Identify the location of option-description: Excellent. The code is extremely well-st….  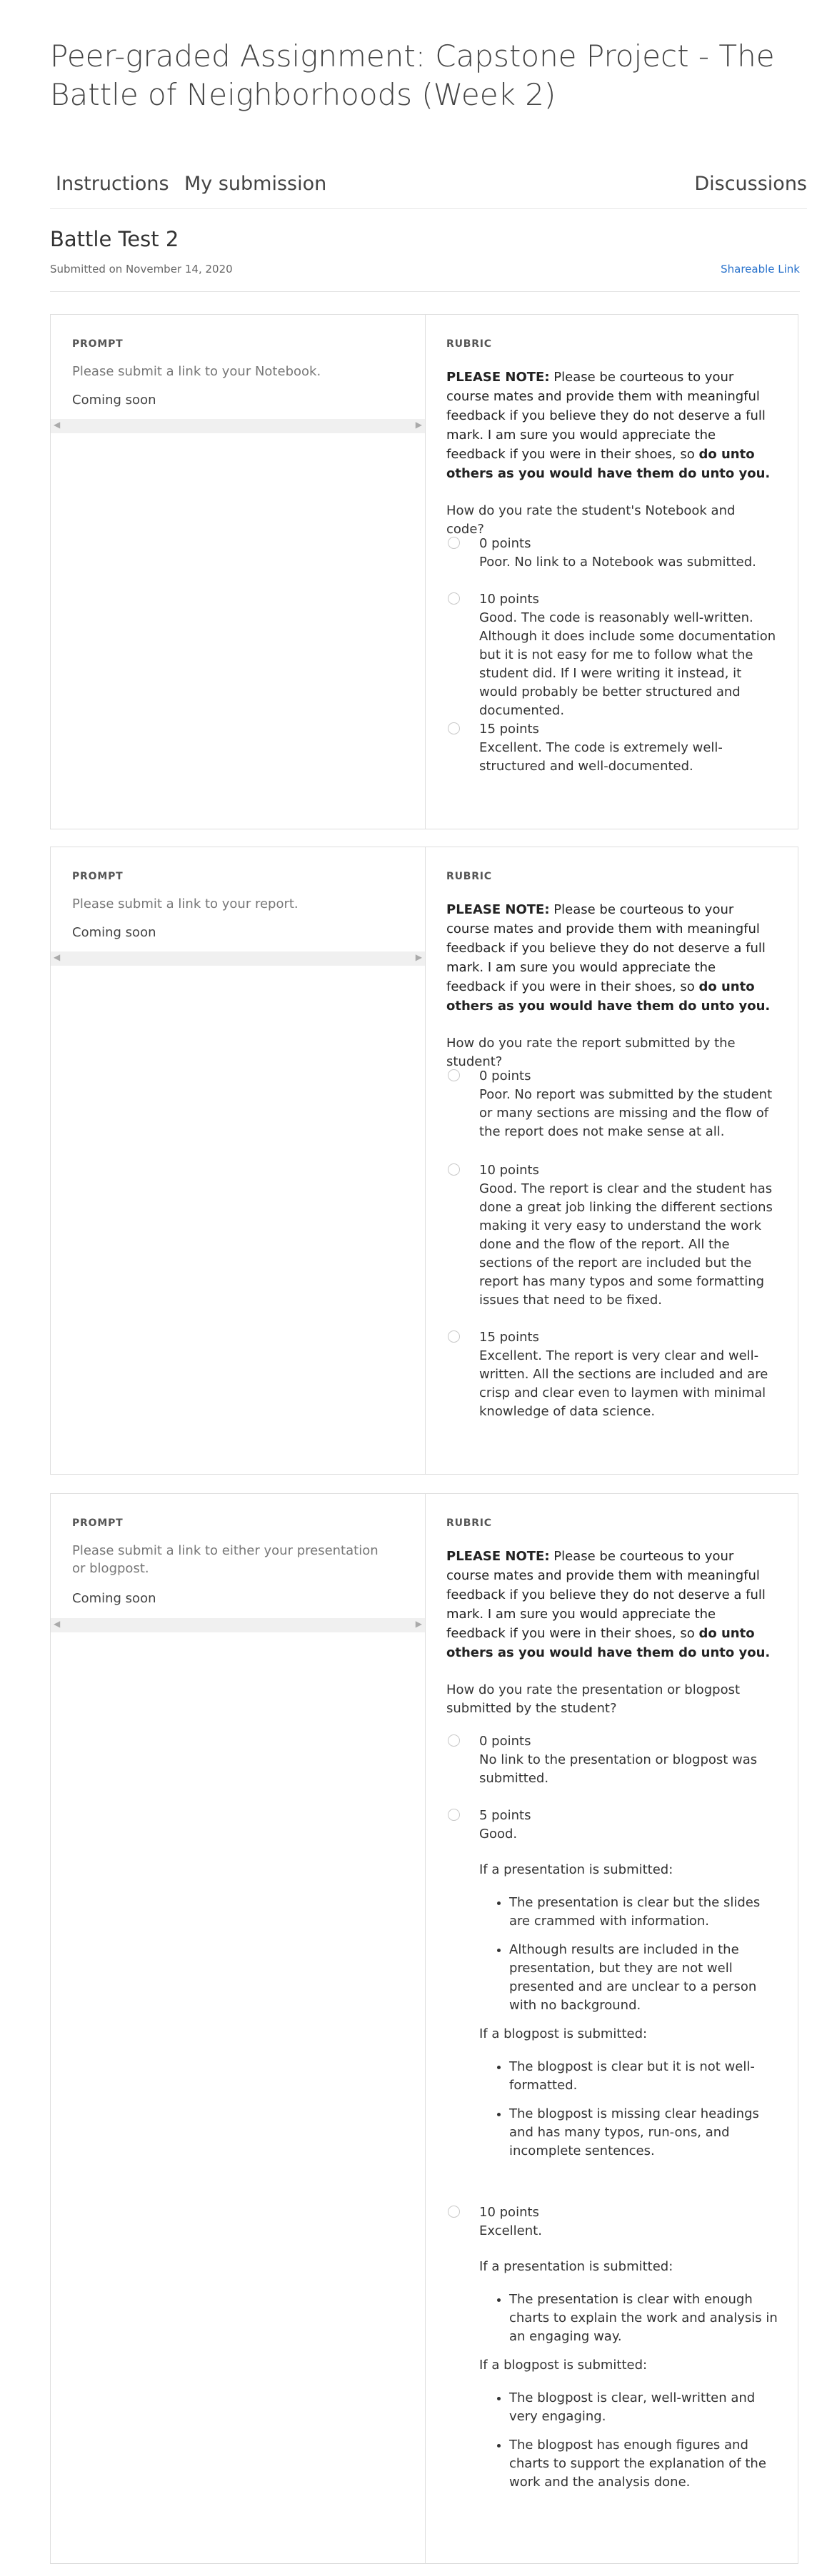
(601, 757).